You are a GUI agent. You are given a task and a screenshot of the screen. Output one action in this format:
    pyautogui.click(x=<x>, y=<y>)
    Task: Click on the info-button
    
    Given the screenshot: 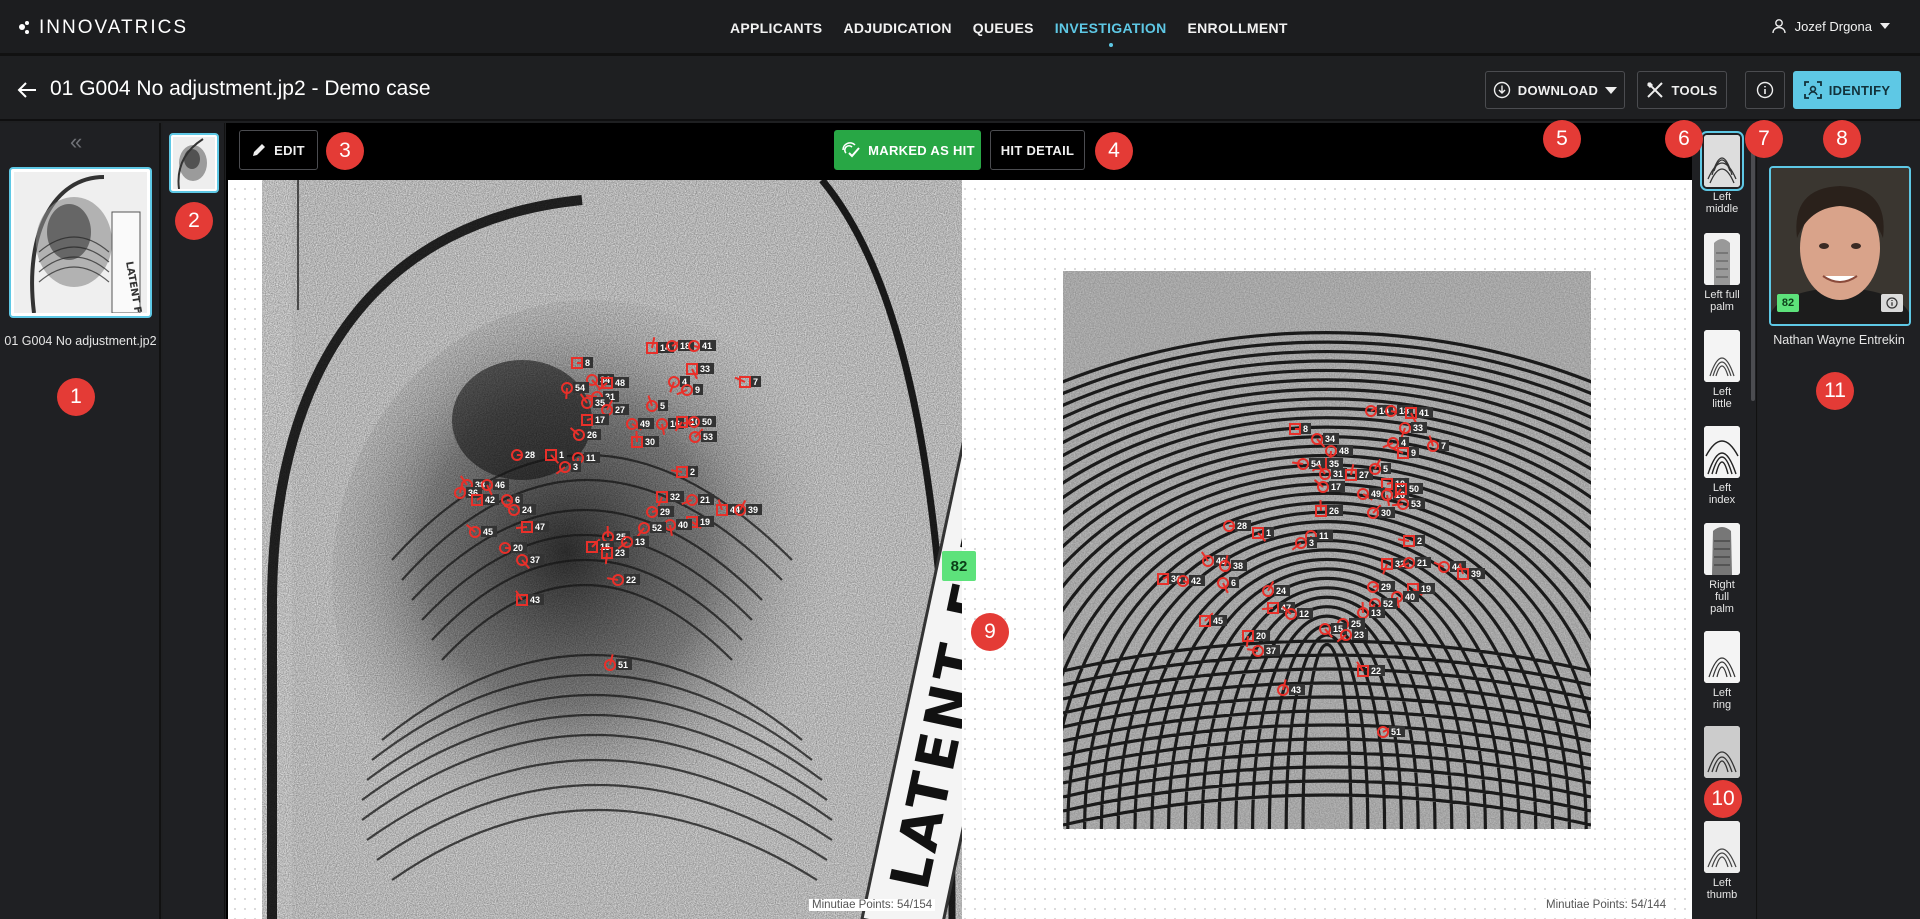 What is the action you would take?
    pyautogui.click(x=1765, y=90)
    